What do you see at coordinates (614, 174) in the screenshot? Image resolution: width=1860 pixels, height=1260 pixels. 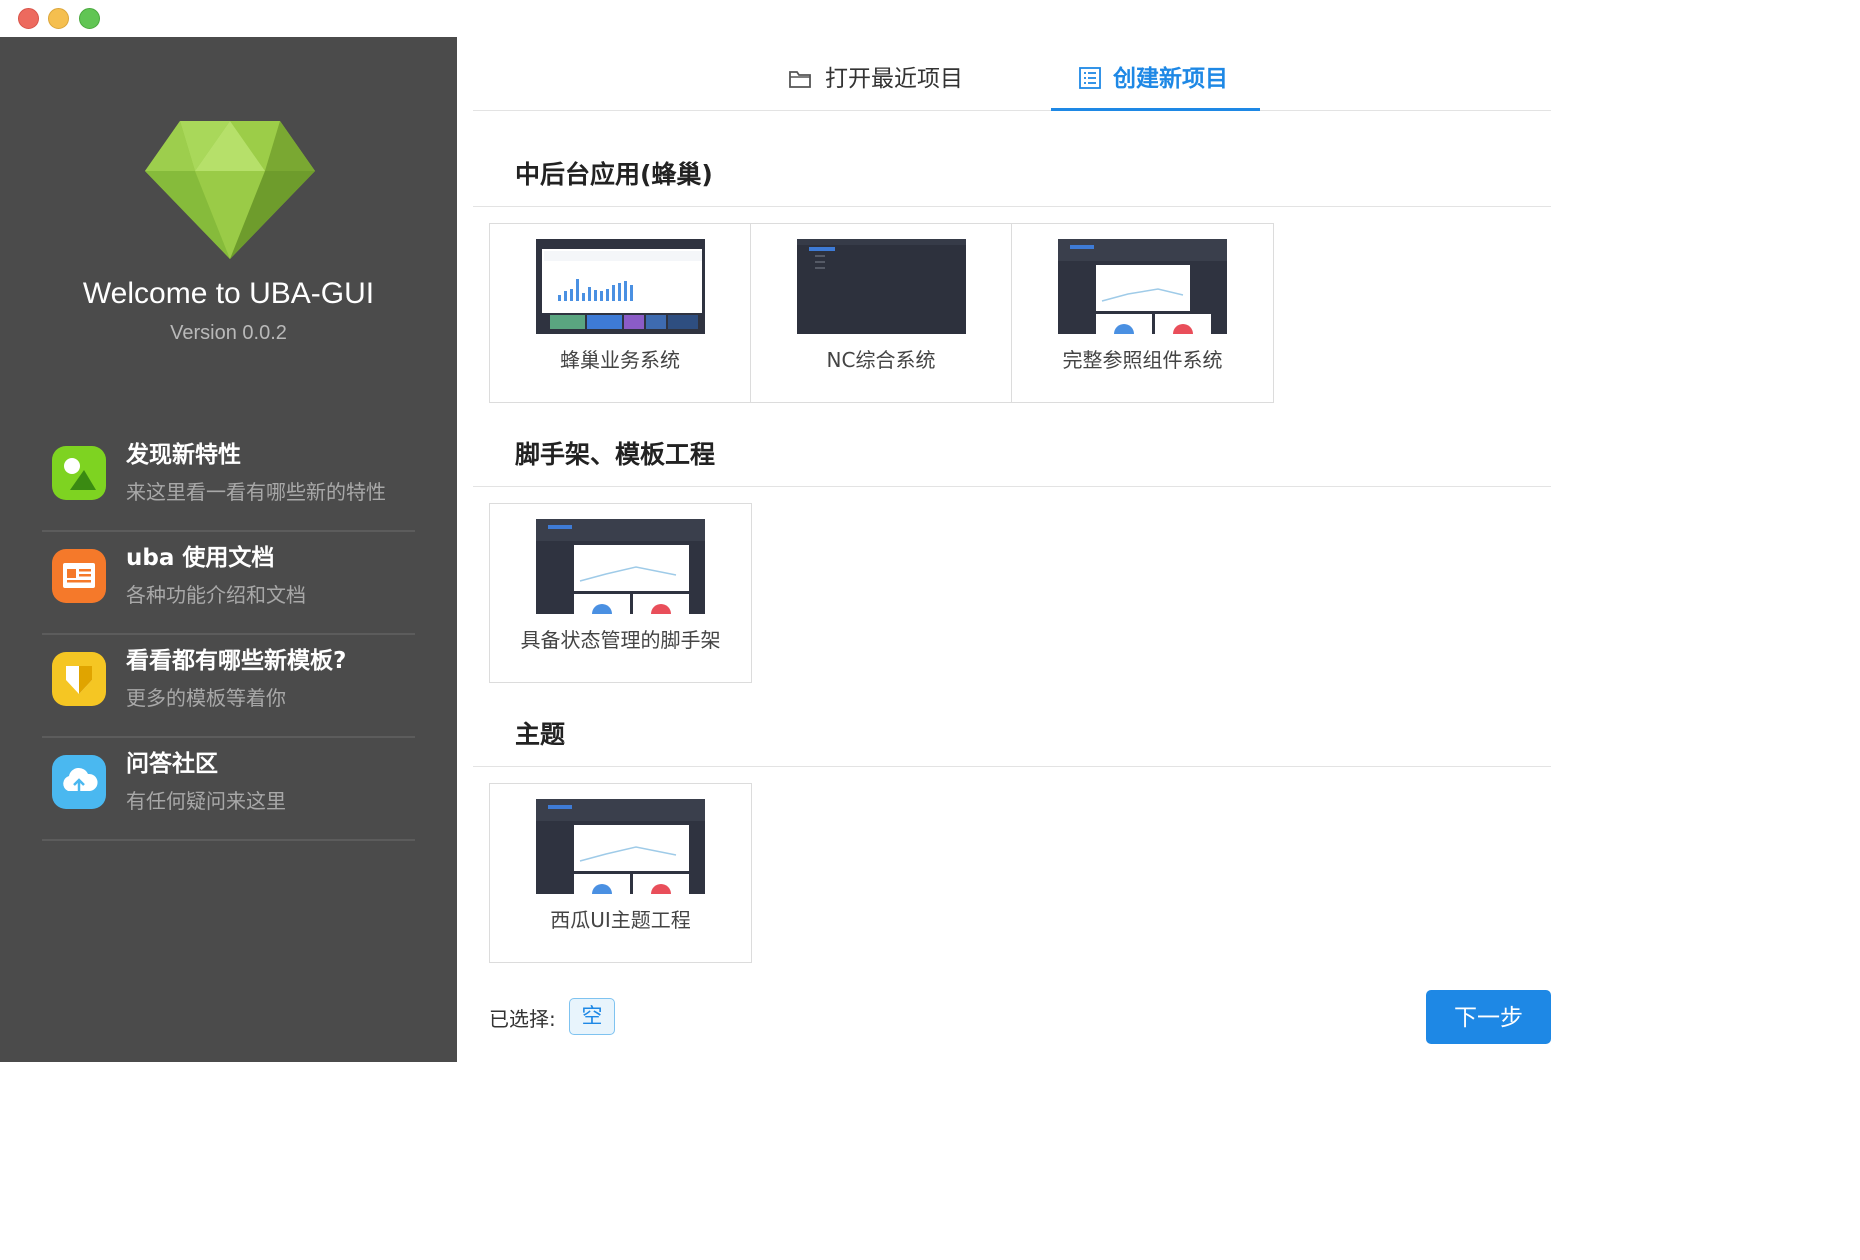 I see `section-title: 中后台应用(蜂巢)` at bounding box center [614, 174].